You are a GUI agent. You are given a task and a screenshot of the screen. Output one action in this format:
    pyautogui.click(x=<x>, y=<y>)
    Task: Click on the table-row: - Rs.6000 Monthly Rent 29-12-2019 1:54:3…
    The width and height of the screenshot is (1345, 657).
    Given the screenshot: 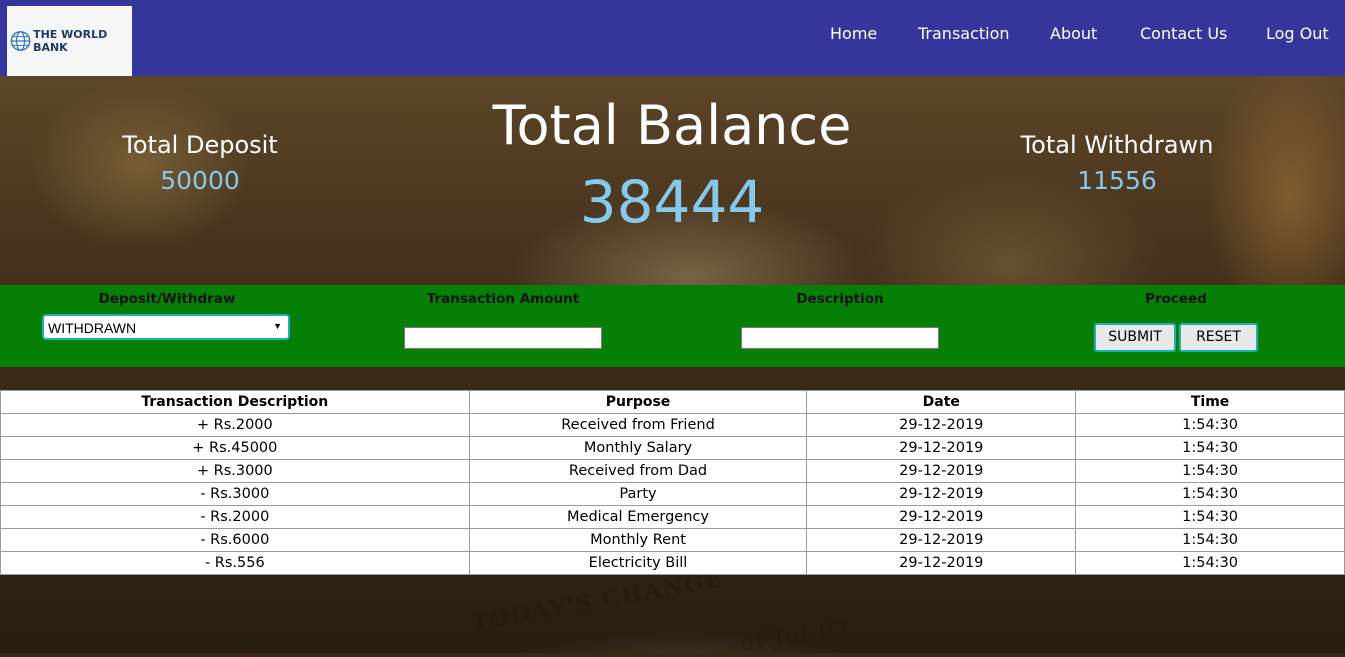 What is the action you would take?
    pyautogui.click(x=672, y=540)
    